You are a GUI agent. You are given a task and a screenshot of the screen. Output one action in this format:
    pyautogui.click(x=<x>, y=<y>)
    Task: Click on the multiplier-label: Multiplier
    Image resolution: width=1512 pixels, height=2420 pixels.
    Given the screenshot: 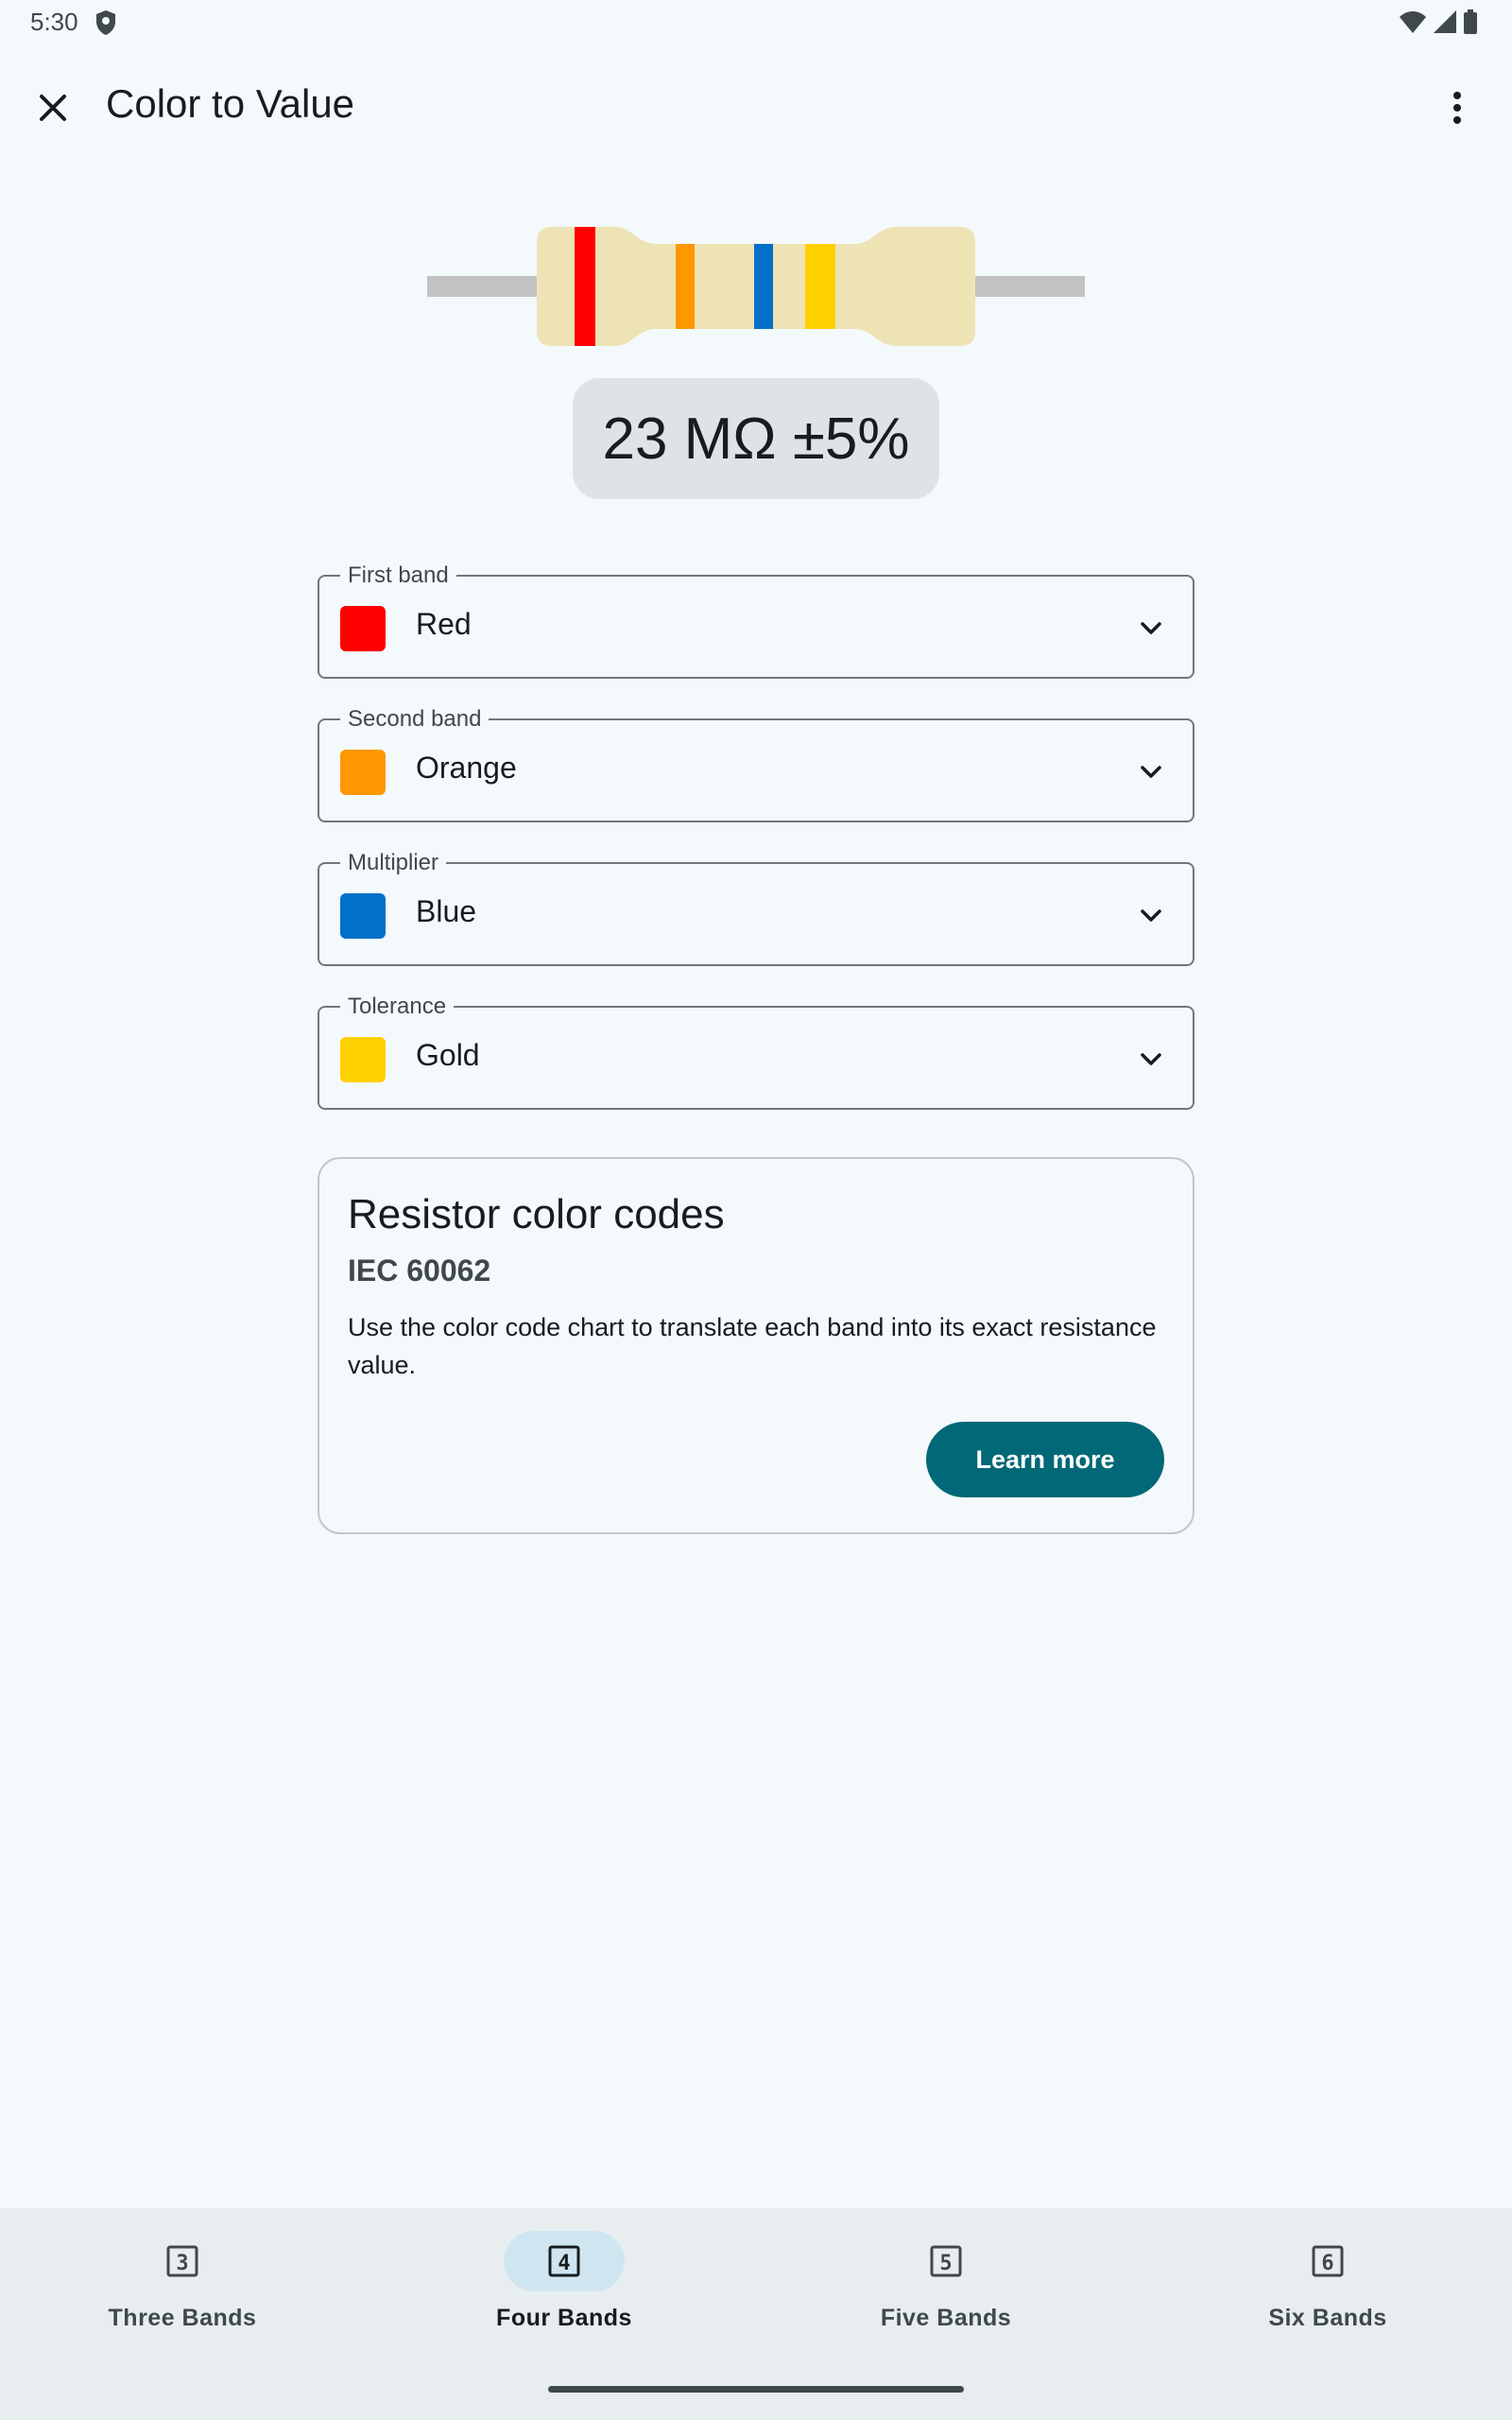 What is the action you would take?
    pyautogui.click(x=393, y=863)
    